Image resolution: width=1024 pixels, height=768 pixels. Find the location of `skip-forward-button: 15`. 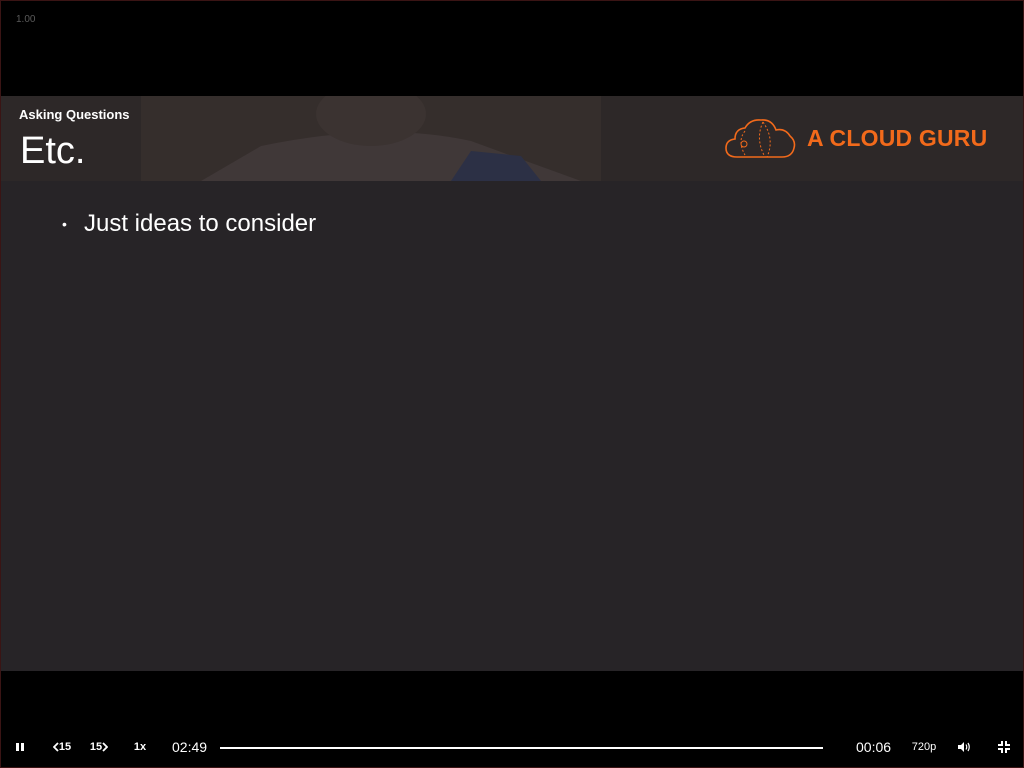

skip-forward-button: 15 is located at coordinates (99, 747).